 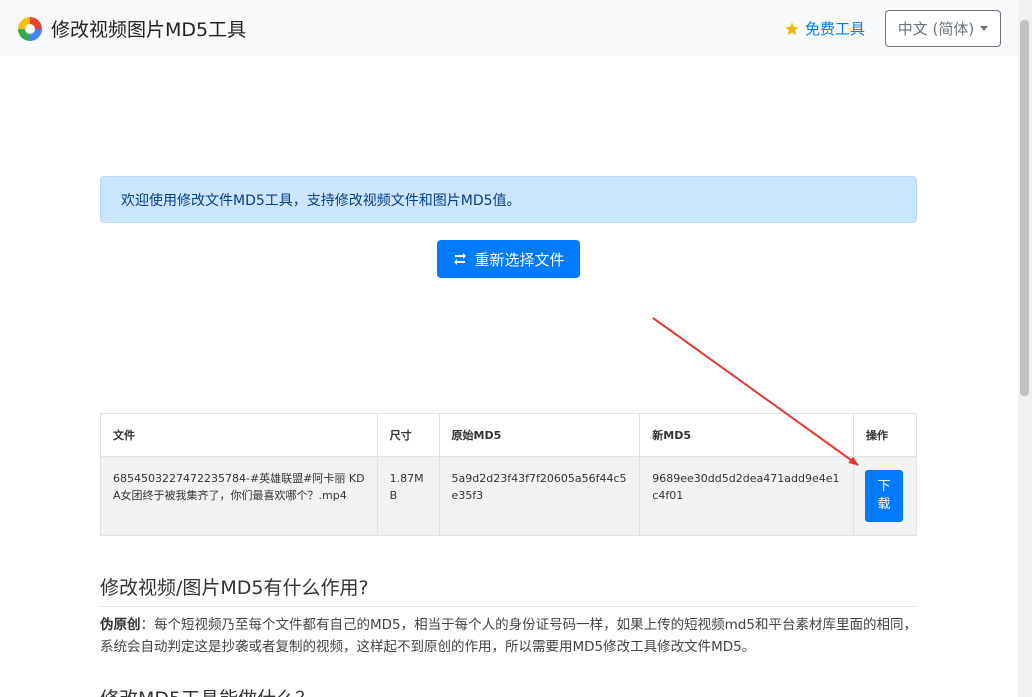 I want to click on app-title: 修改视频图片MD5工具, so click(x=149, y=30).